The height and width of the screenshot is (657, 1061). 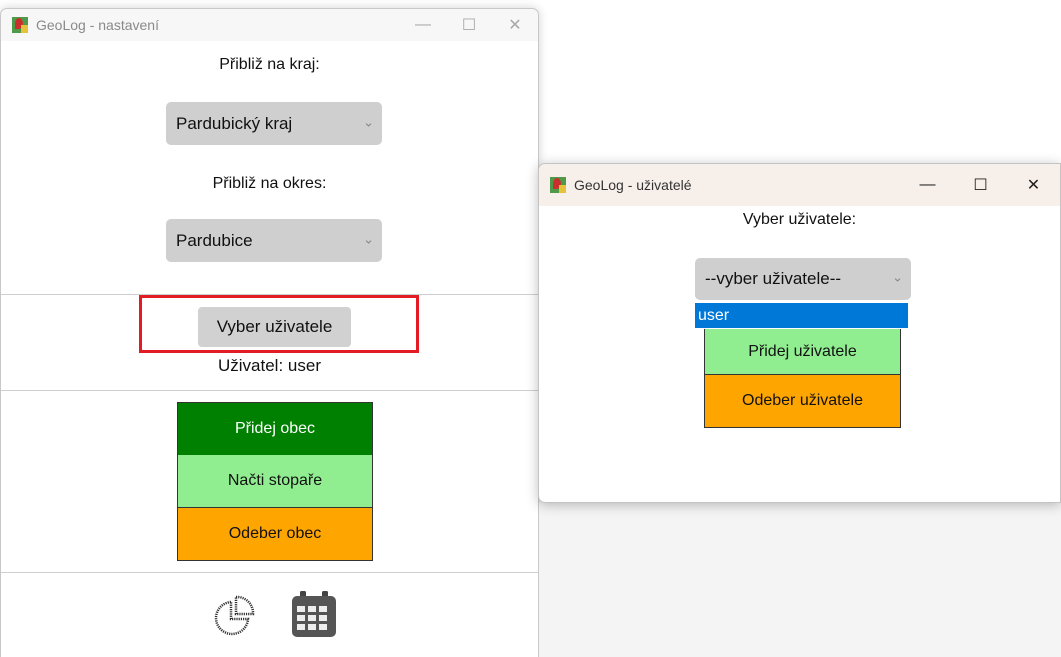 I want to click on calendar-icon, so click(x=314, y=615).